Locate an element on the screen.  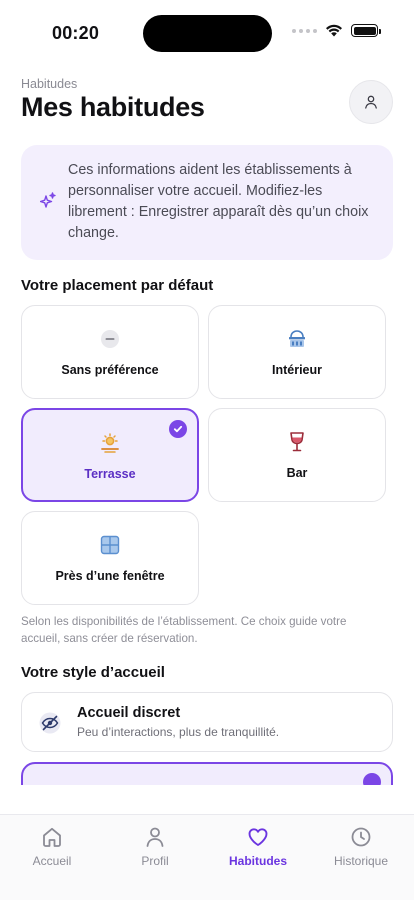
home-icon is located at coordinates (52, 837).